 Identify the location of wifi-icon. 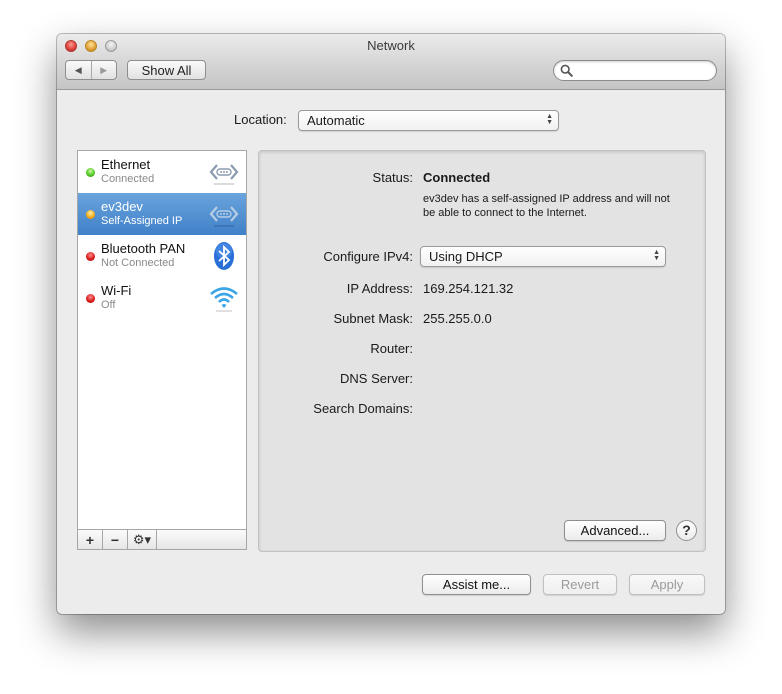
(224, 299).